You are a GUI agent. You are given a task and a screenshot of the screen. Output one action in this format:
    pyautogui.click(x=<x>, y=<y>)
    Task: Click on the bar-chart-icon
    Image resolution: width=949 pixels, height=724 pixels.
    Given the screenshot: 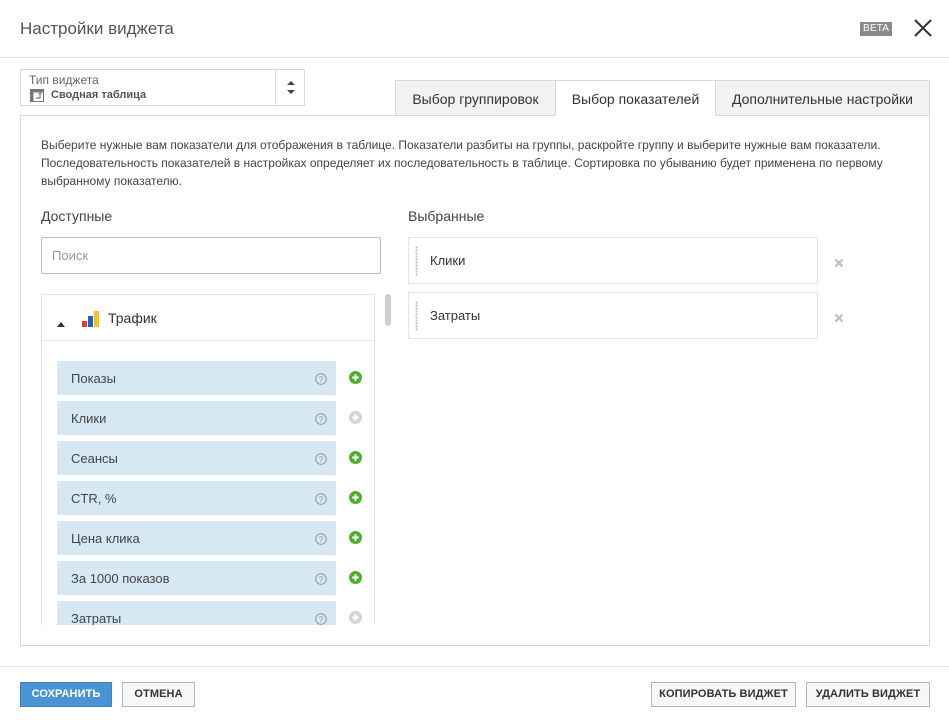 What is the action you would take?
    pyautogui.click(x=90, y=318)
    